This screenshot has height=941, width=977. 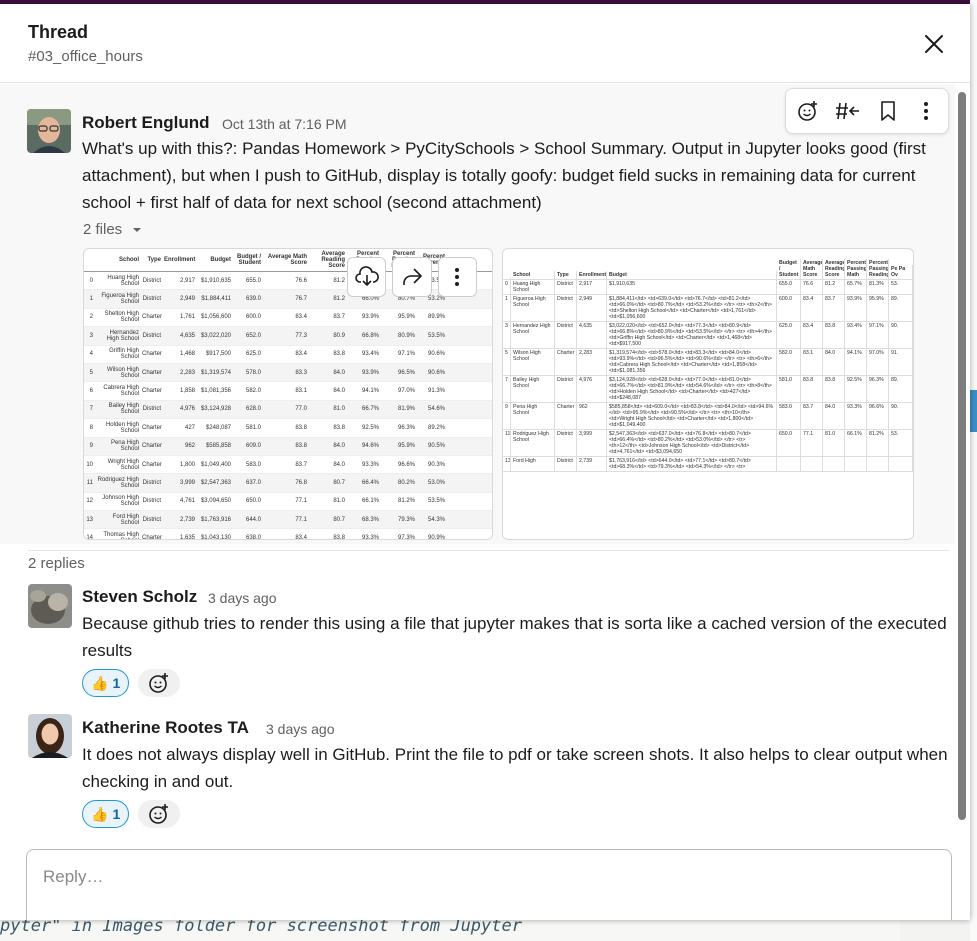 I want to click on table-cell: Type, so click(x=566, y=275).